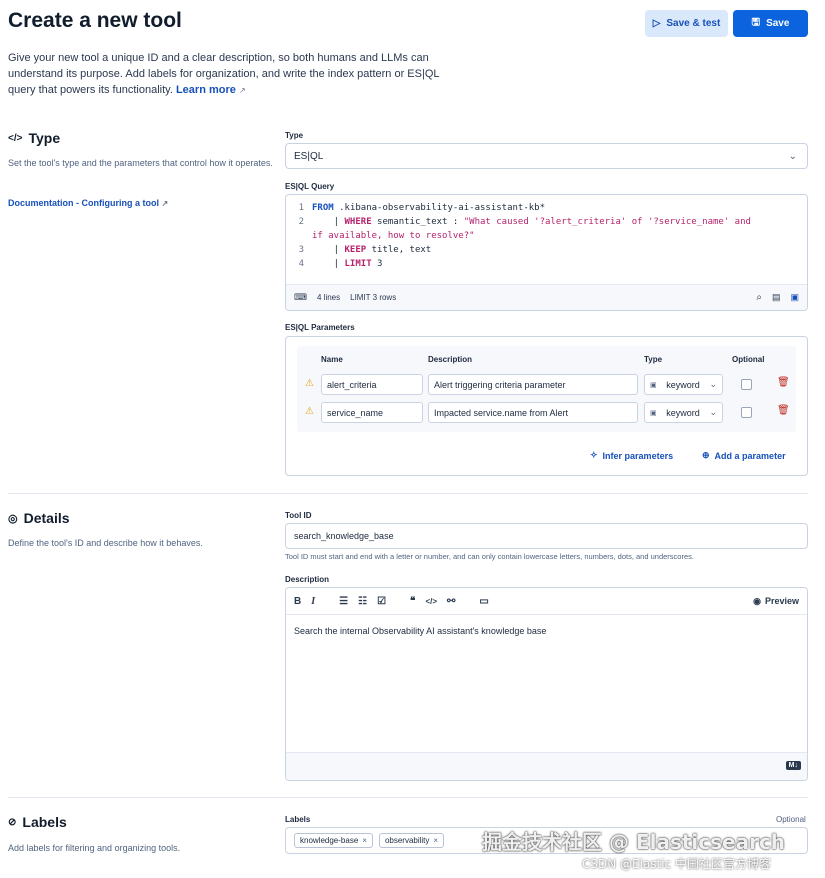  What do you see at coordinates (546, 156) in the screenshot?
I see `type-select: ES|QL ⌄` at bounding box center [546, 156].